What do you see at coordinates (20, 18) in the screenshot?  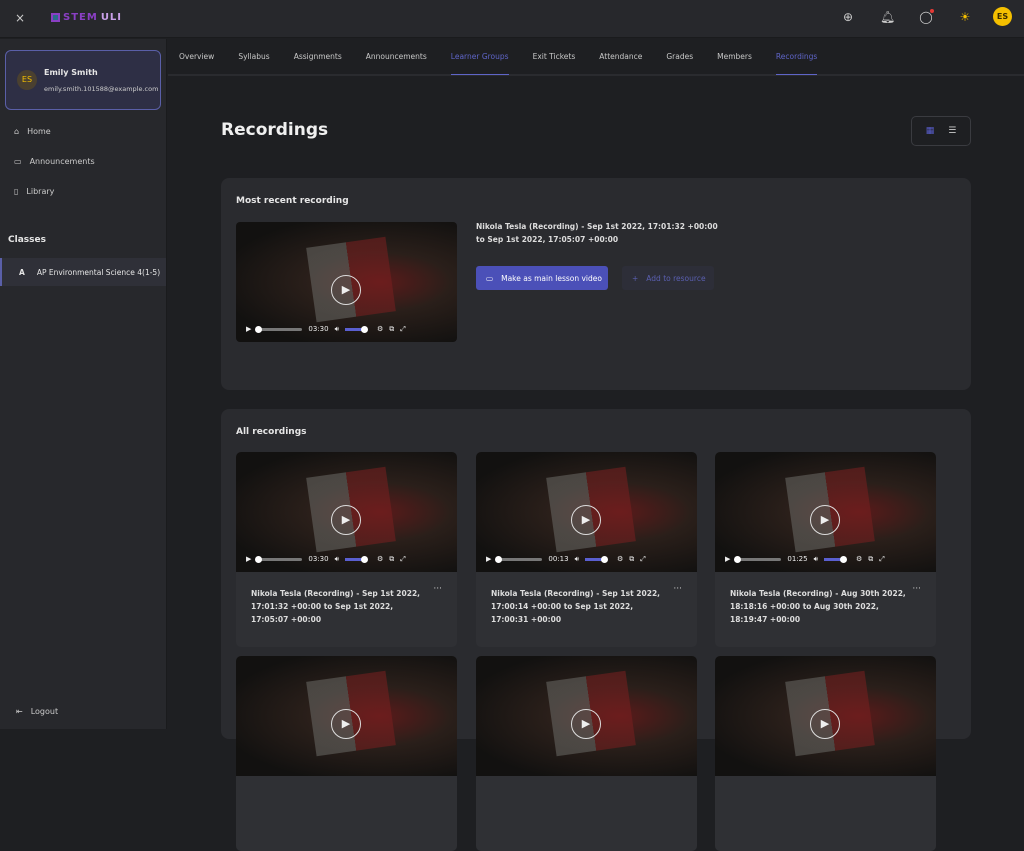 I see `close-icon: ×` at bounding box center [20, 18].